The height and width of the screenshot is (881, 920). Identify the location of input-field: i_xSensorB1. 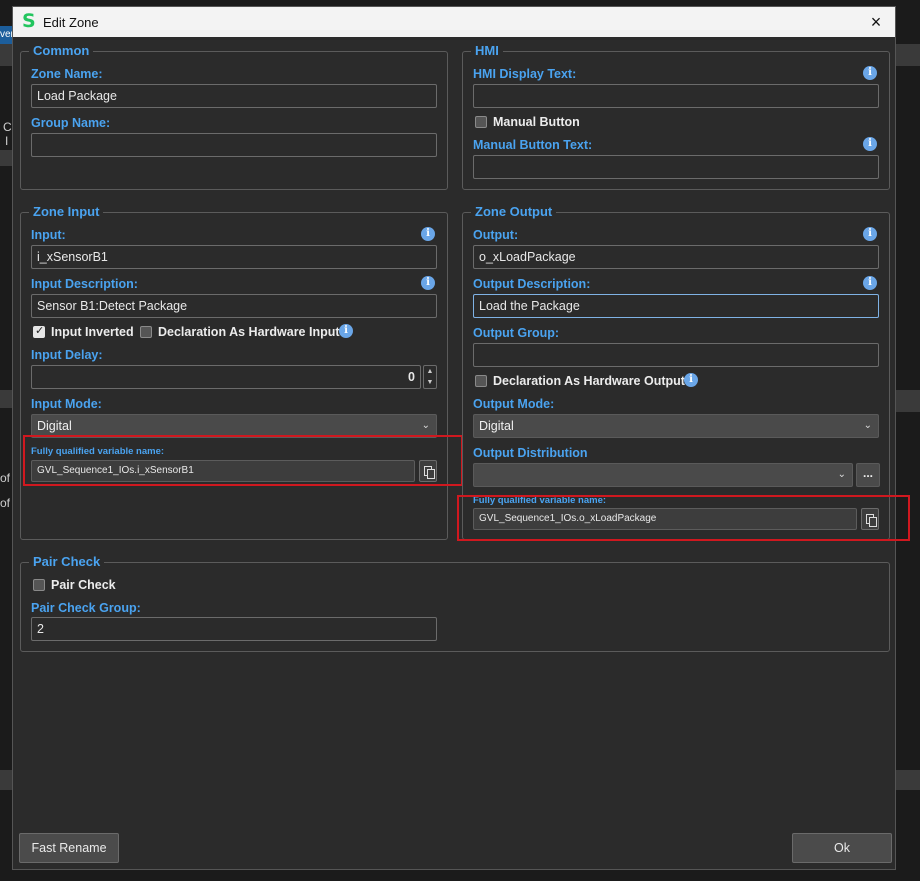
(234, 257).